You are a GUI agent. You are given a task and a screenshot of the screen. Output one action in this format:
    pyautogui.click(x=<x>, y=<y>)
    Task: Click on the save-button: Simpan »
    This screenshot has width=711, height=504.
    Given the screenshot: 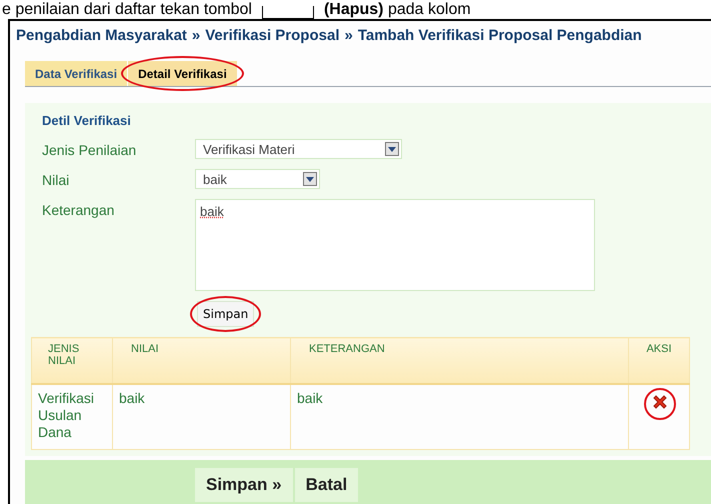 What is the action you would take?
    pyautogui.click(x=244, y=485)
    